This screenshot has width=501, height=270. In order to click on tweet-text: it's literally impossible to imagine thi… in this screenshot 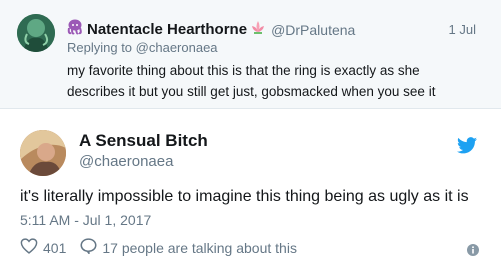, I will do `click(244, 196)`.